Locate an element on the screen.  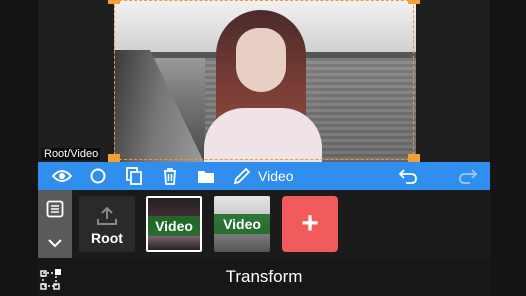
history-controls is located at coordinates (430, 176).